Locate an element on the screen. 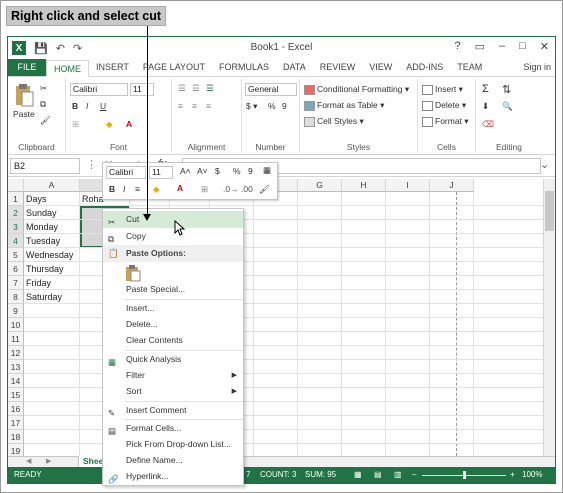 This screenshot has height=493, width=563. column-header-h: H is located at coordinates (364, 185).